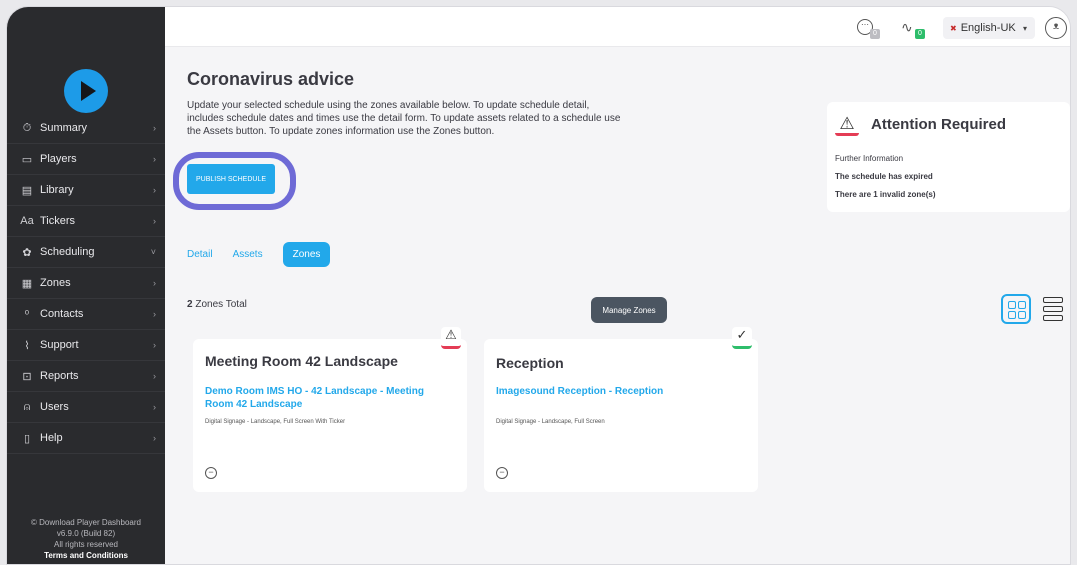  I want to click on grid-view-icon, so click(1016, 309).